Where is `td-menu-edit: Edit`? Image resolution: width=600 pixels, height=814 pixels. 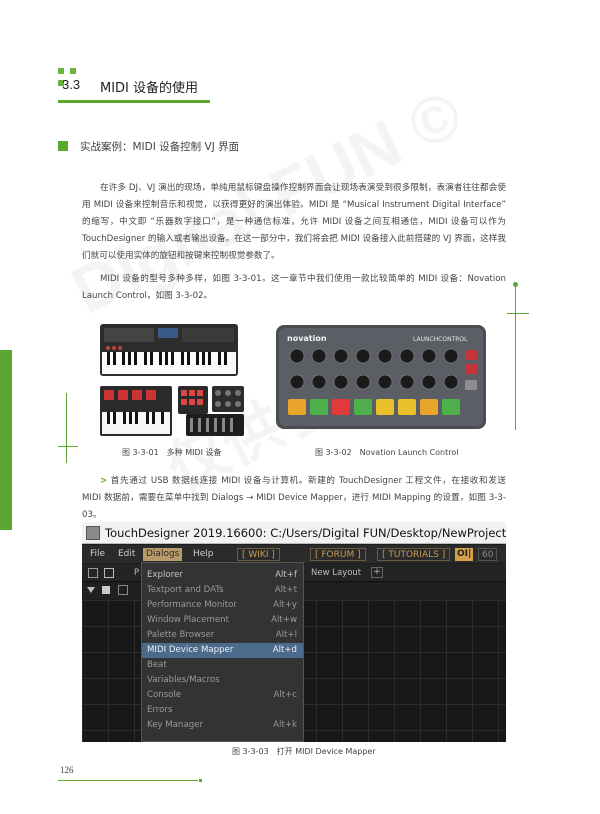
td-menu-edit: Edit is located at coordinates (126, 554).